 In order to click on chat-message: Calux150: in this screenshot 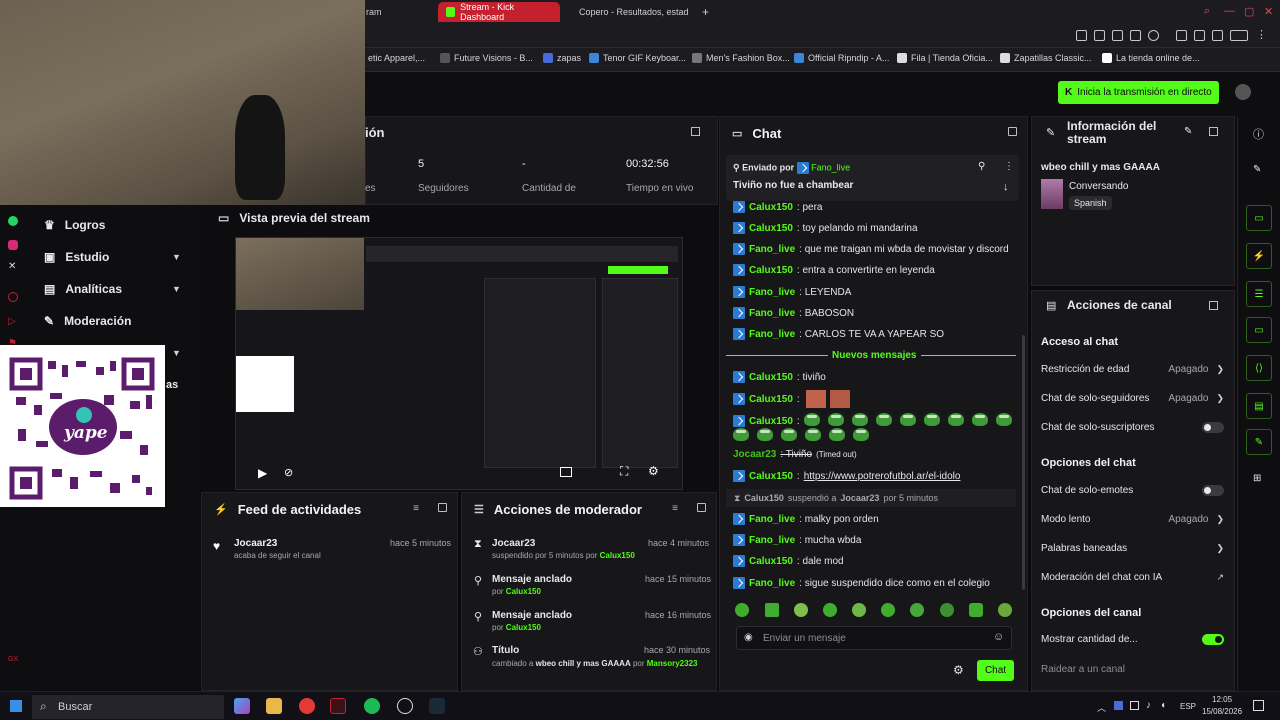, I will do `click(791, 399)`.